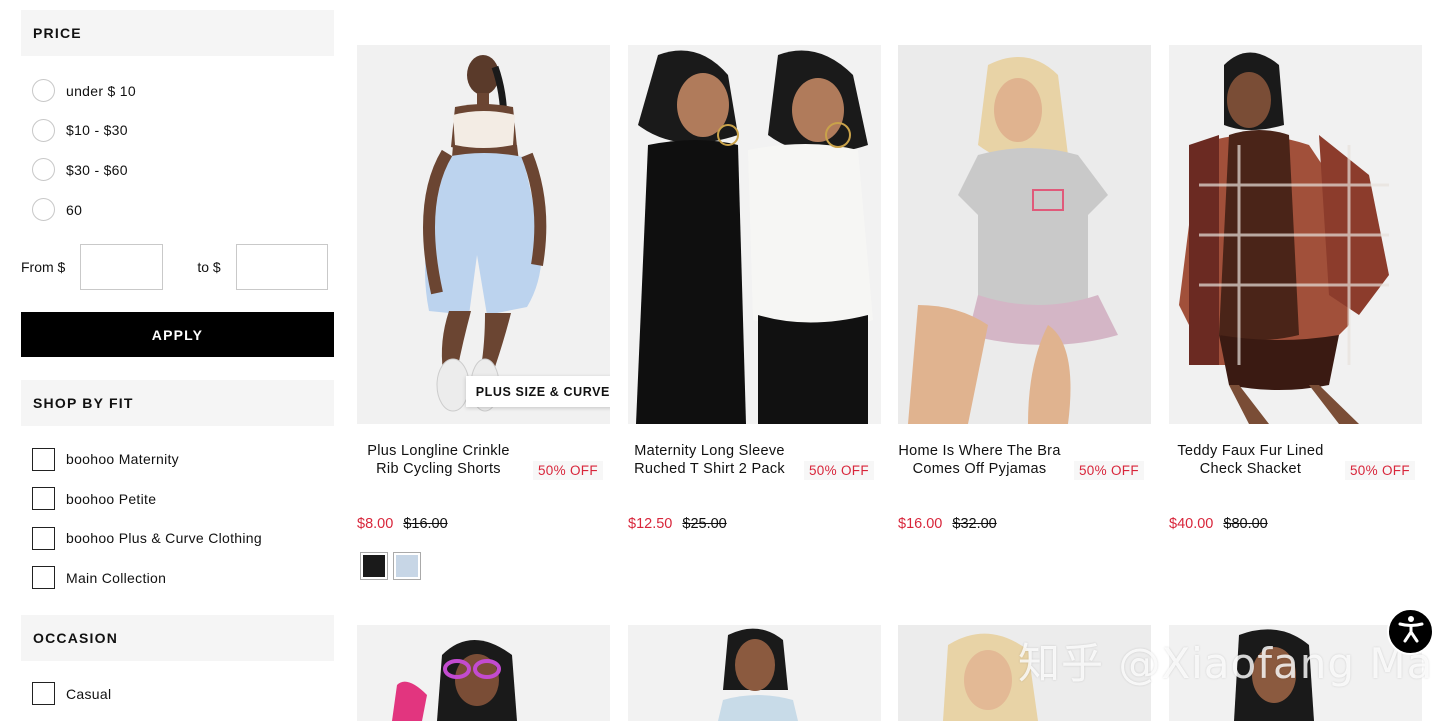 This screenshot has height=721, width=1440. I want to click on original-price: $32.00, so click(974, 524).